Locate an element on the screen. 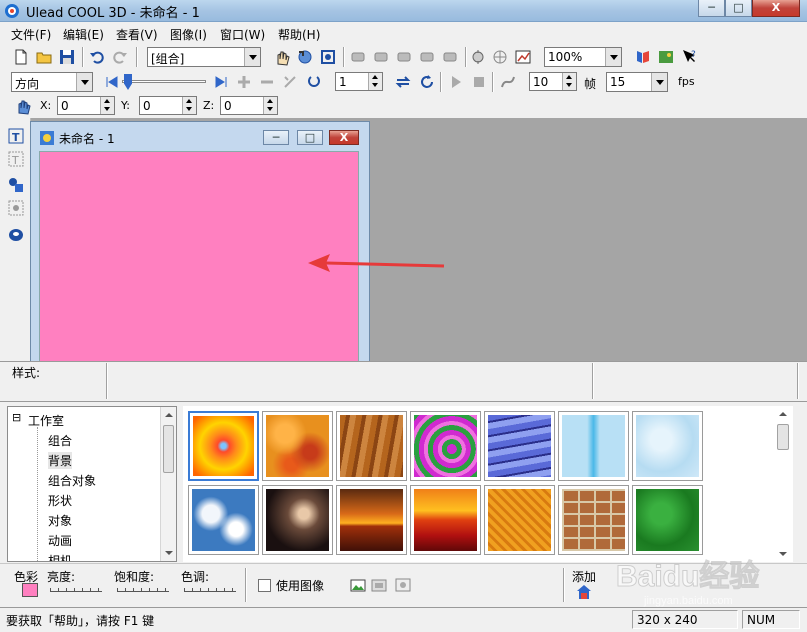 The image size is (807, 632). title-bar: Ulead COOL 3D - 未命名 - 1 ─ □ X is located at coordinates (403, 11).